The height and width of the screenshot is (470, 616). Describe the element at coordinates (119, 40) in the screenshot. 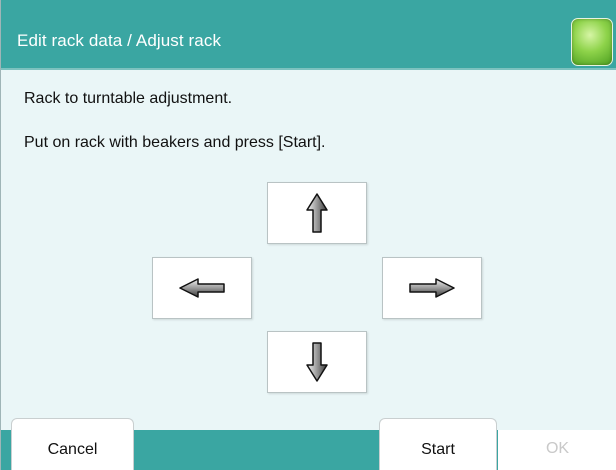

I see `window-title: Edit rack data / Adjust rack` at that location.